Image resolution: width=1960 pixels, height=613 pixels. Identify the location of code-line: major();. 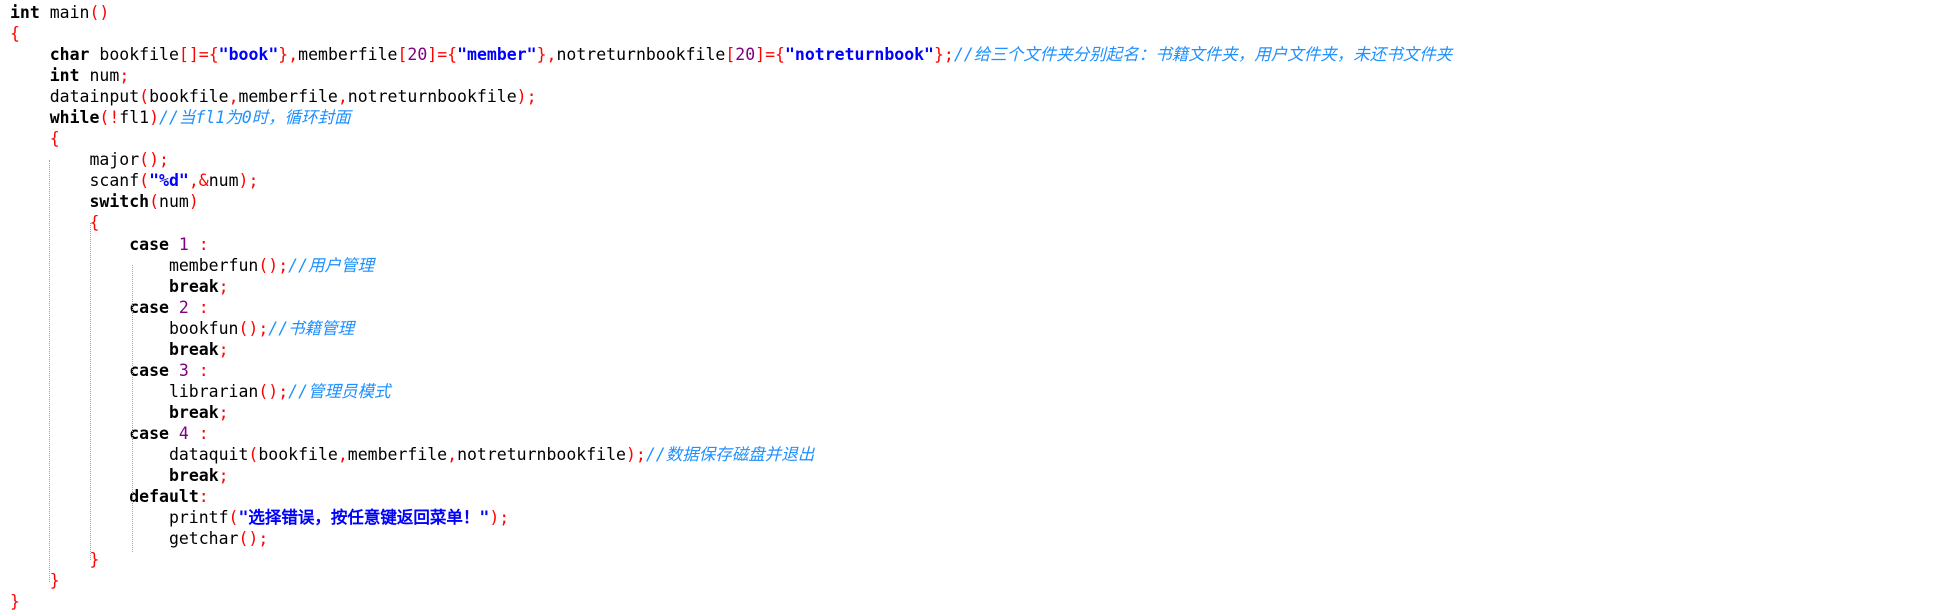
(731, 159).